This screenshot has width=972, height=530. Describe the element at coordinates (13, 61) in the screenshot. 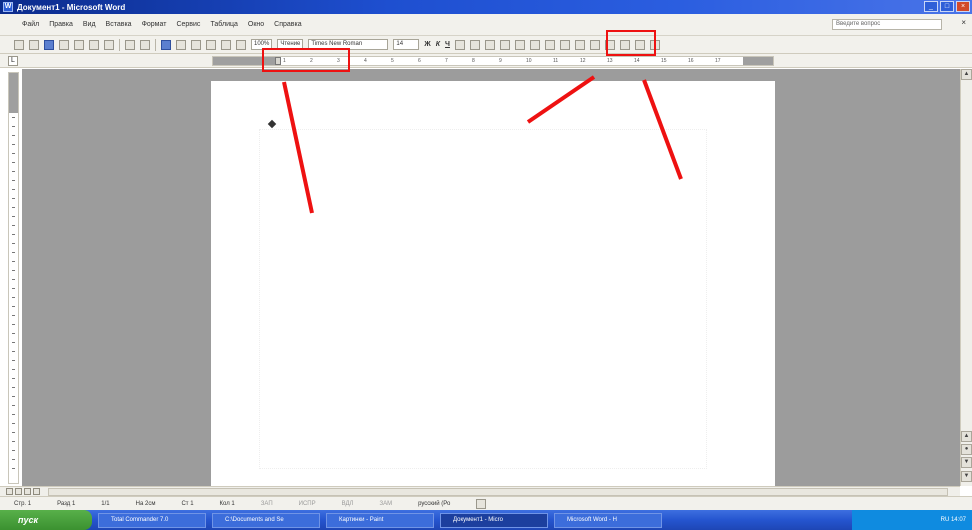

I see `tab-selector: L` at that location.